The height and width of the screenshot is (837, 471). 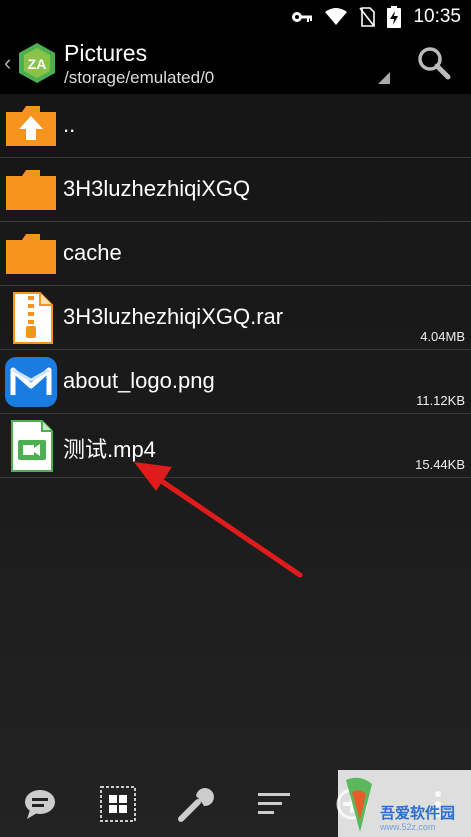 What do you see at coordinates (442, 336) in the screenshot?
I see `file-size: 4.04MB` at bounding box center [442, 336].